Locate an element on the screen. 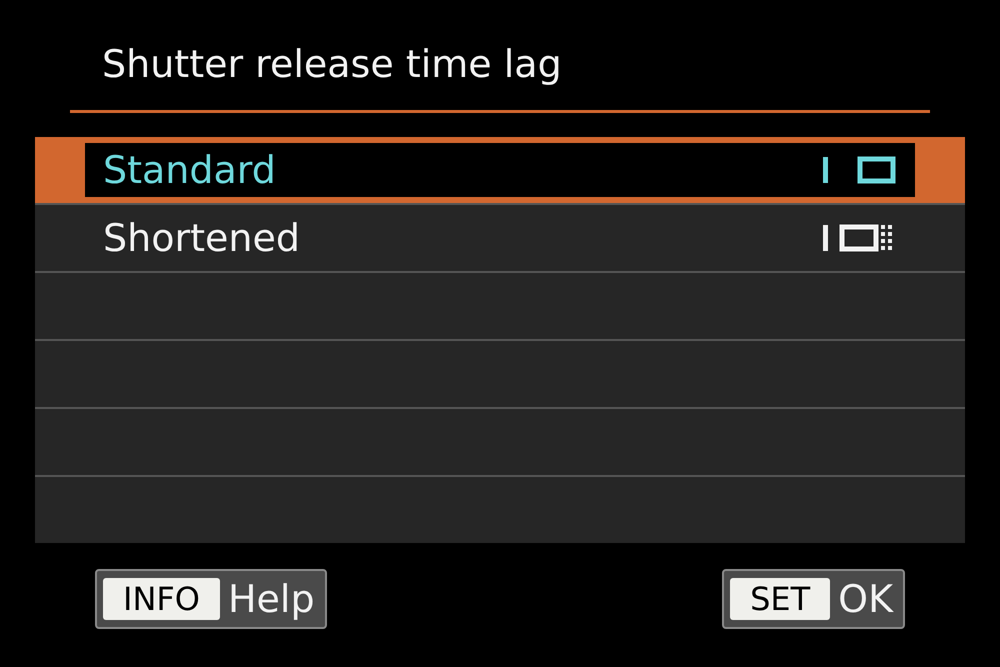 The image size is (1000, 667). action-label: Help is located at coordinates (272, 599).